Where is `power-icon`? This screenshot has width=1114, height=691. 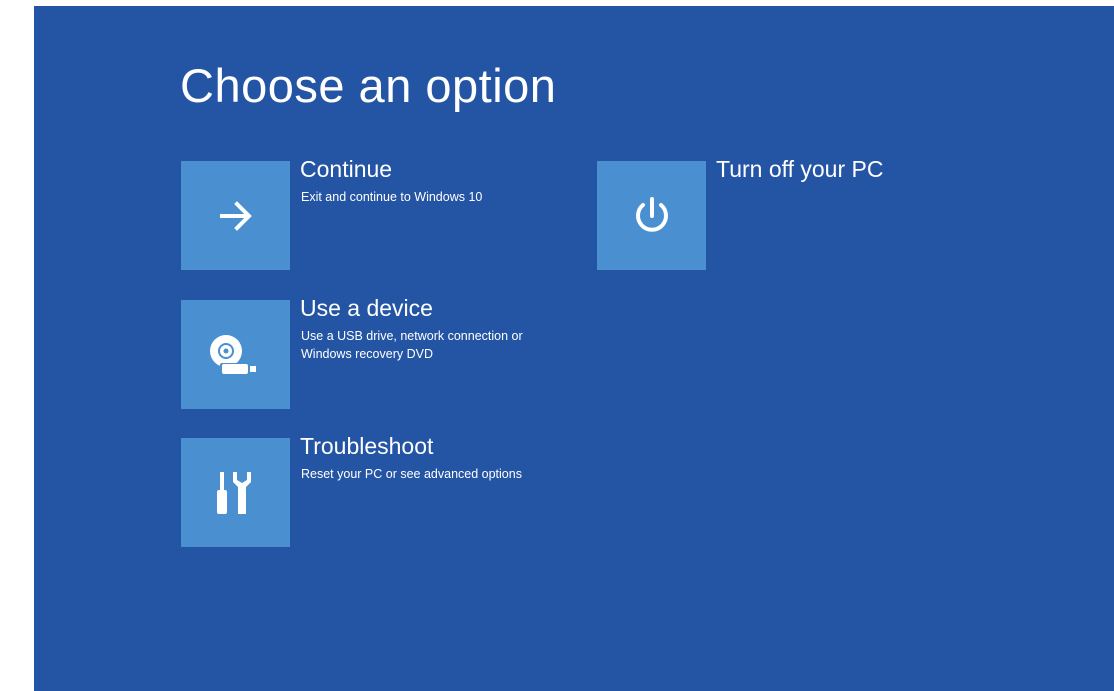 power-icon is located at coordinates (652, 216).